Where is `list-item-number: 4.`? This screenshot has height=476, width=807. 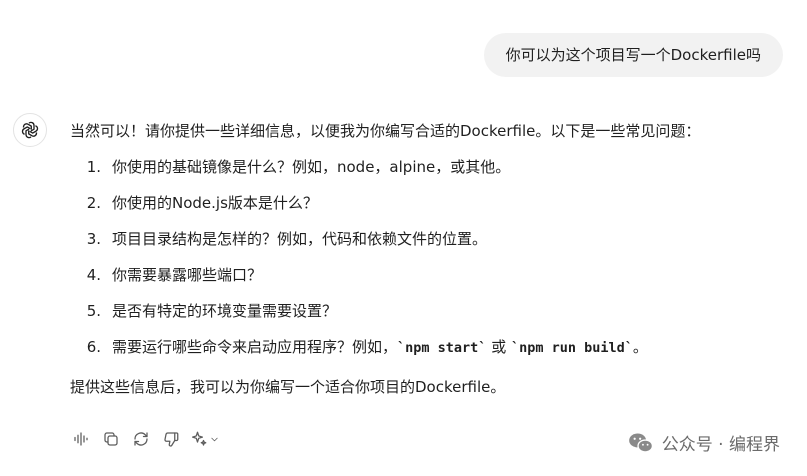
list-item-number: 4. is located at coordinates (93, 275).